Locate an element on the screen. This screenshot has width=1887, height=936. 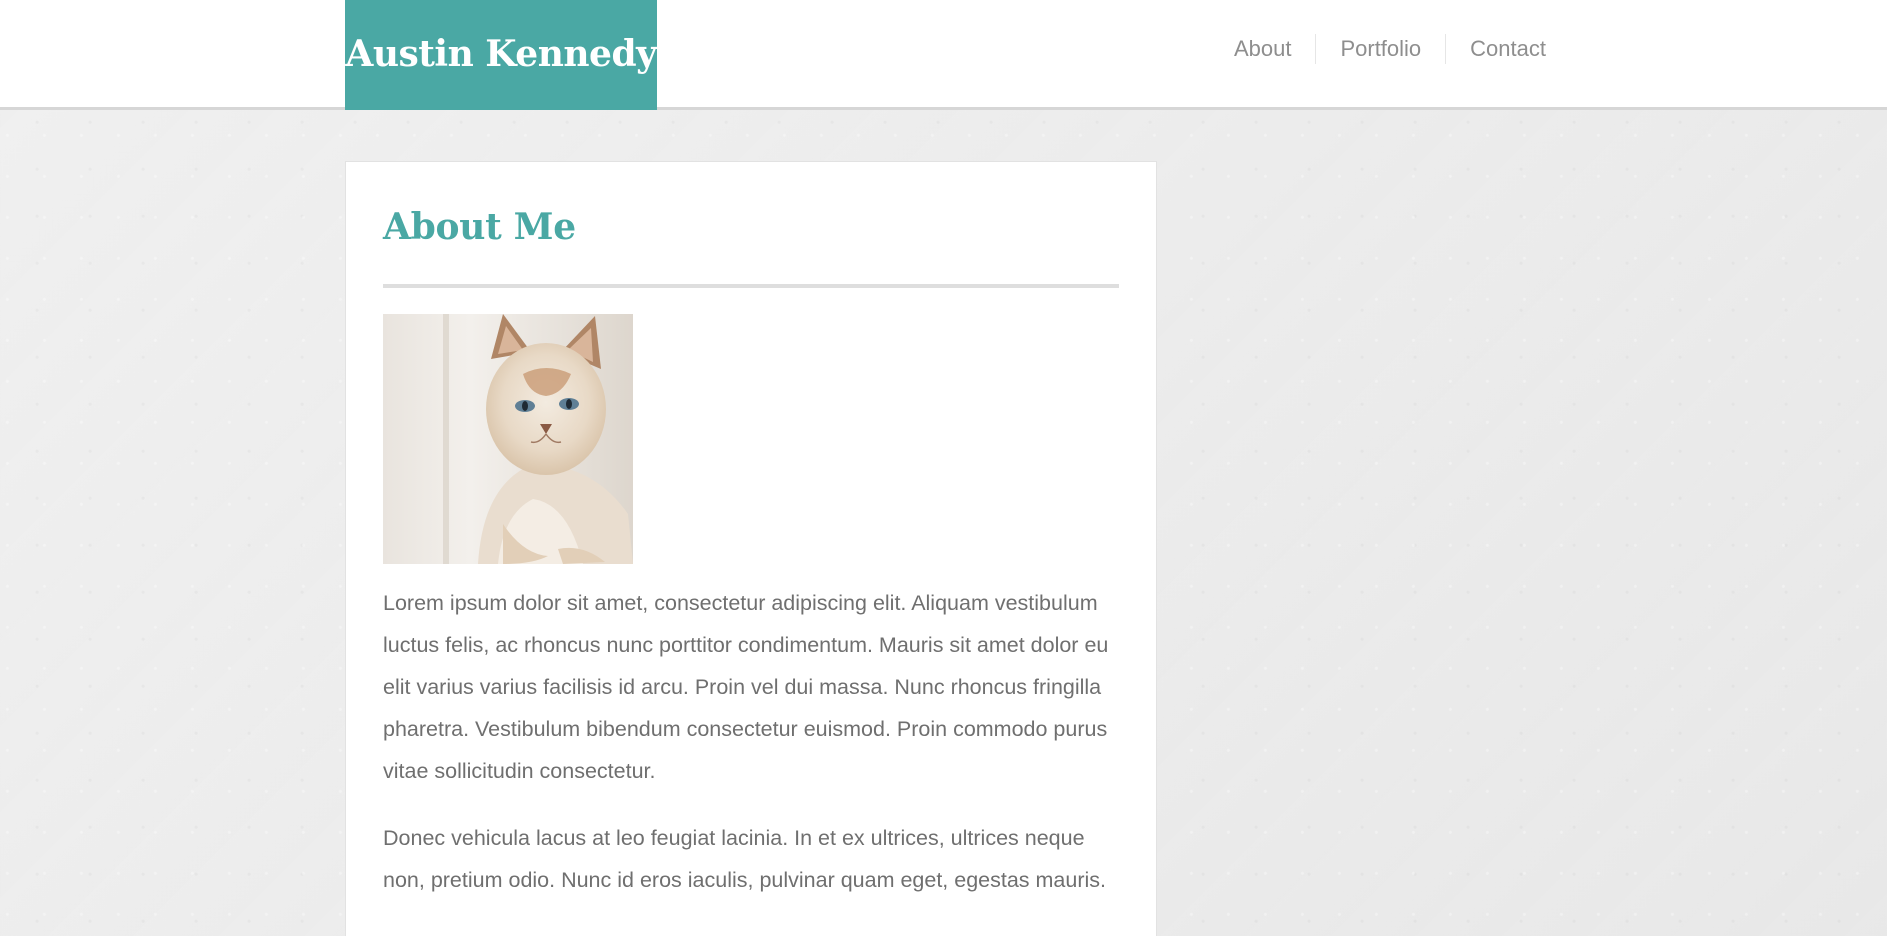
main-nav: About Portfolio Contact is located at coordinates (1378, 49).